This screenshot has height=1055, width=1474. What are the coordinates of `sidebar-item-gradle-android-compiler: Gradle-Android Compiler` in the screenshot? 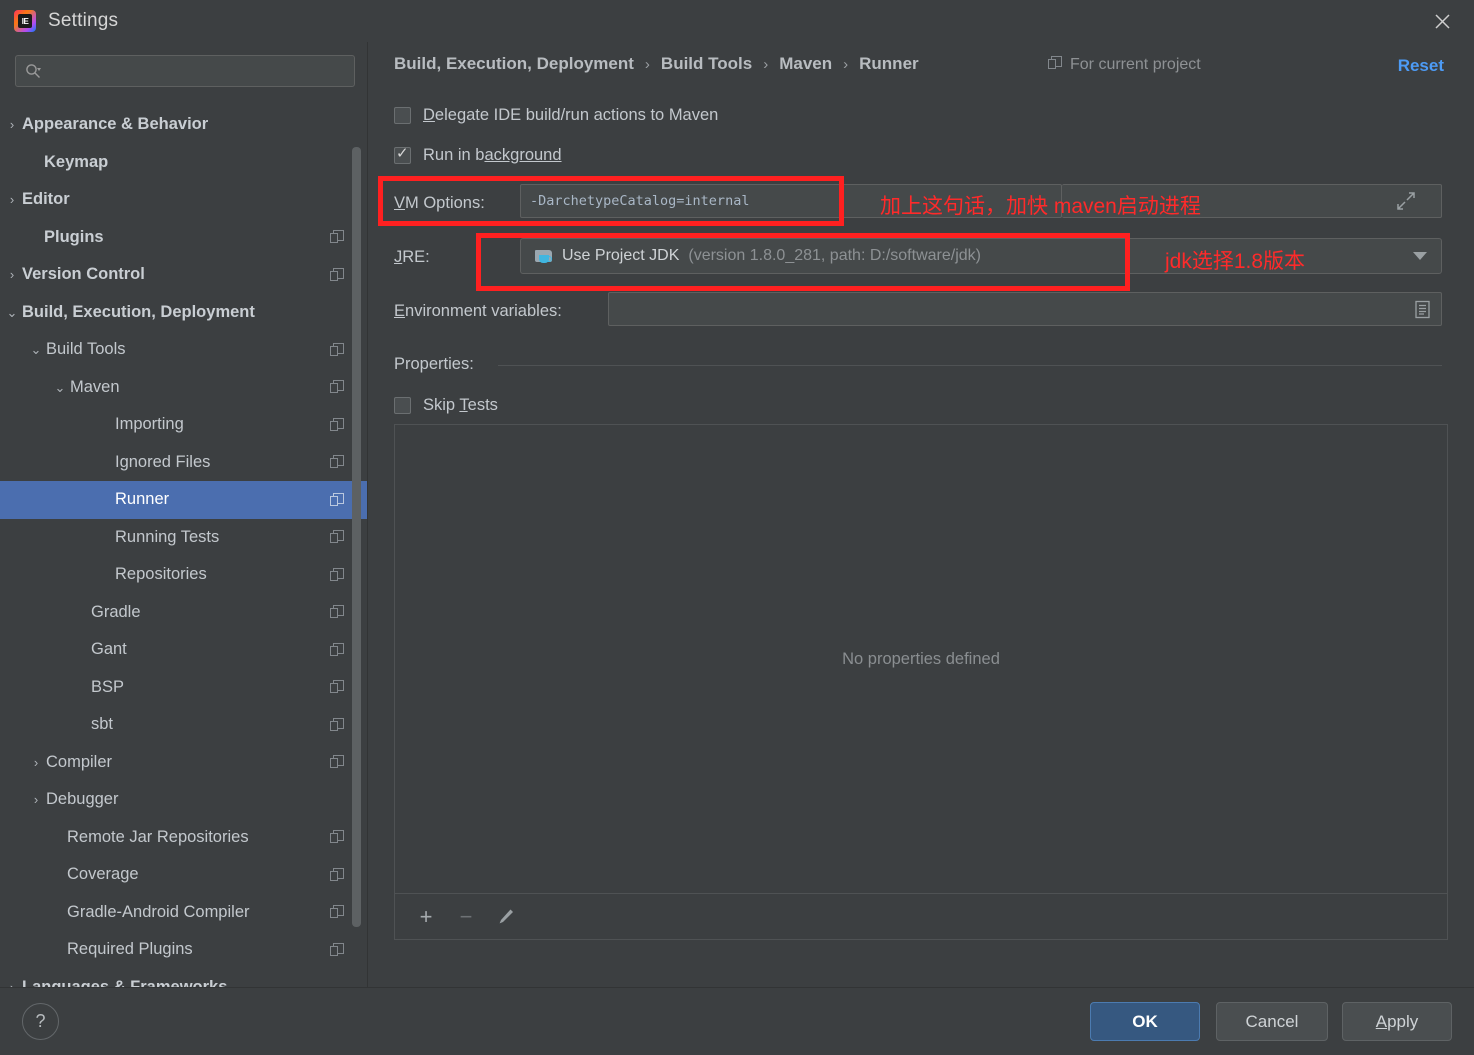 It's located at (184, 913).